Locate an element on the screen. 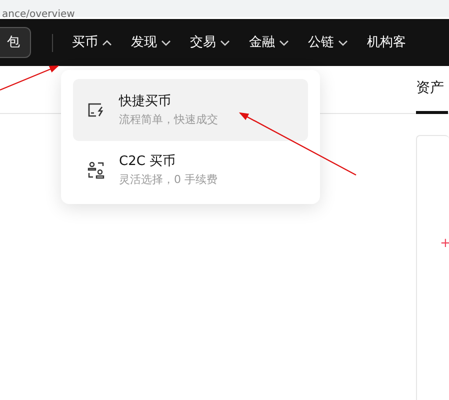  chevron-up-icon is located at coordinates (107, 43).